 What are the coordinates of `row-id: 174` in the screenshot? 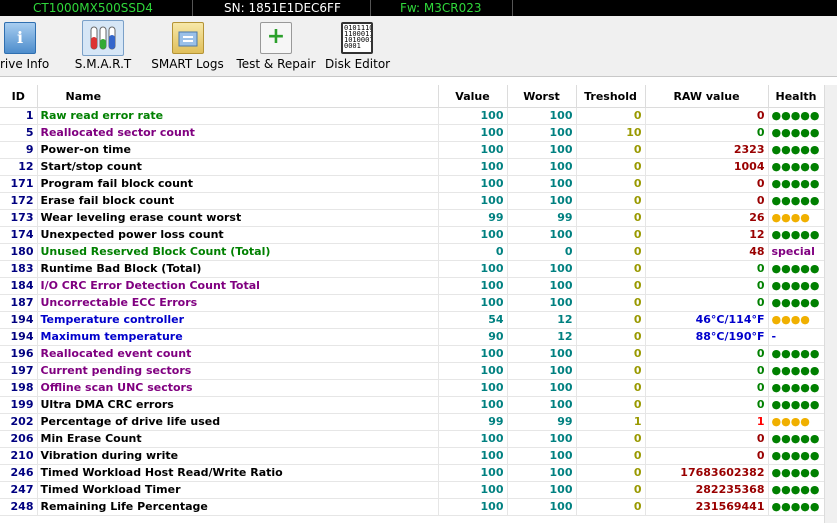 It's located at (19, 235).